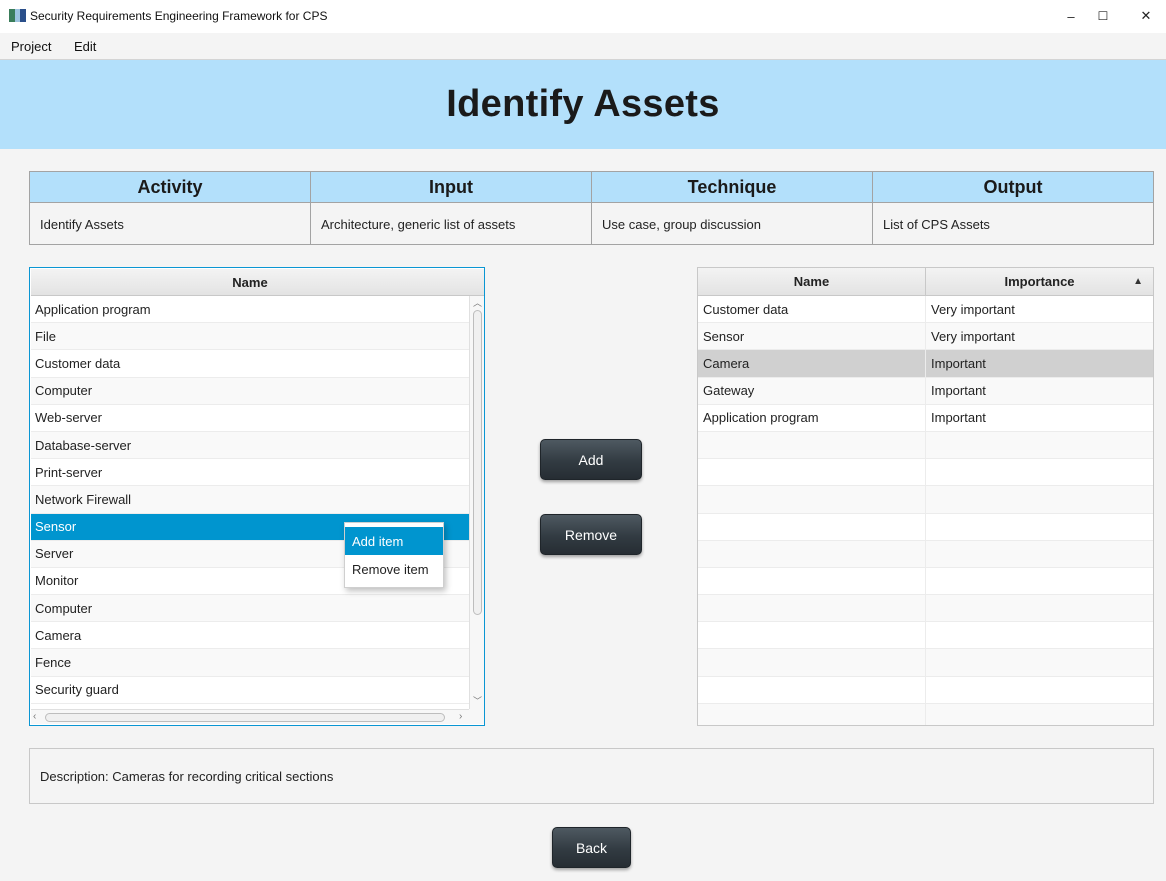  Describe the element at coordinates (591, 459) in the screenshot. I see `add-button: Add` at that location.